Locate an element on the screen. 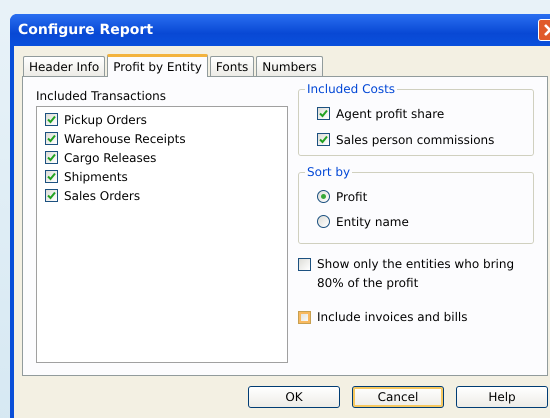 The width and height of the screenshot is (550, 418). tab: Numbers is located at coordinates (289, 66).